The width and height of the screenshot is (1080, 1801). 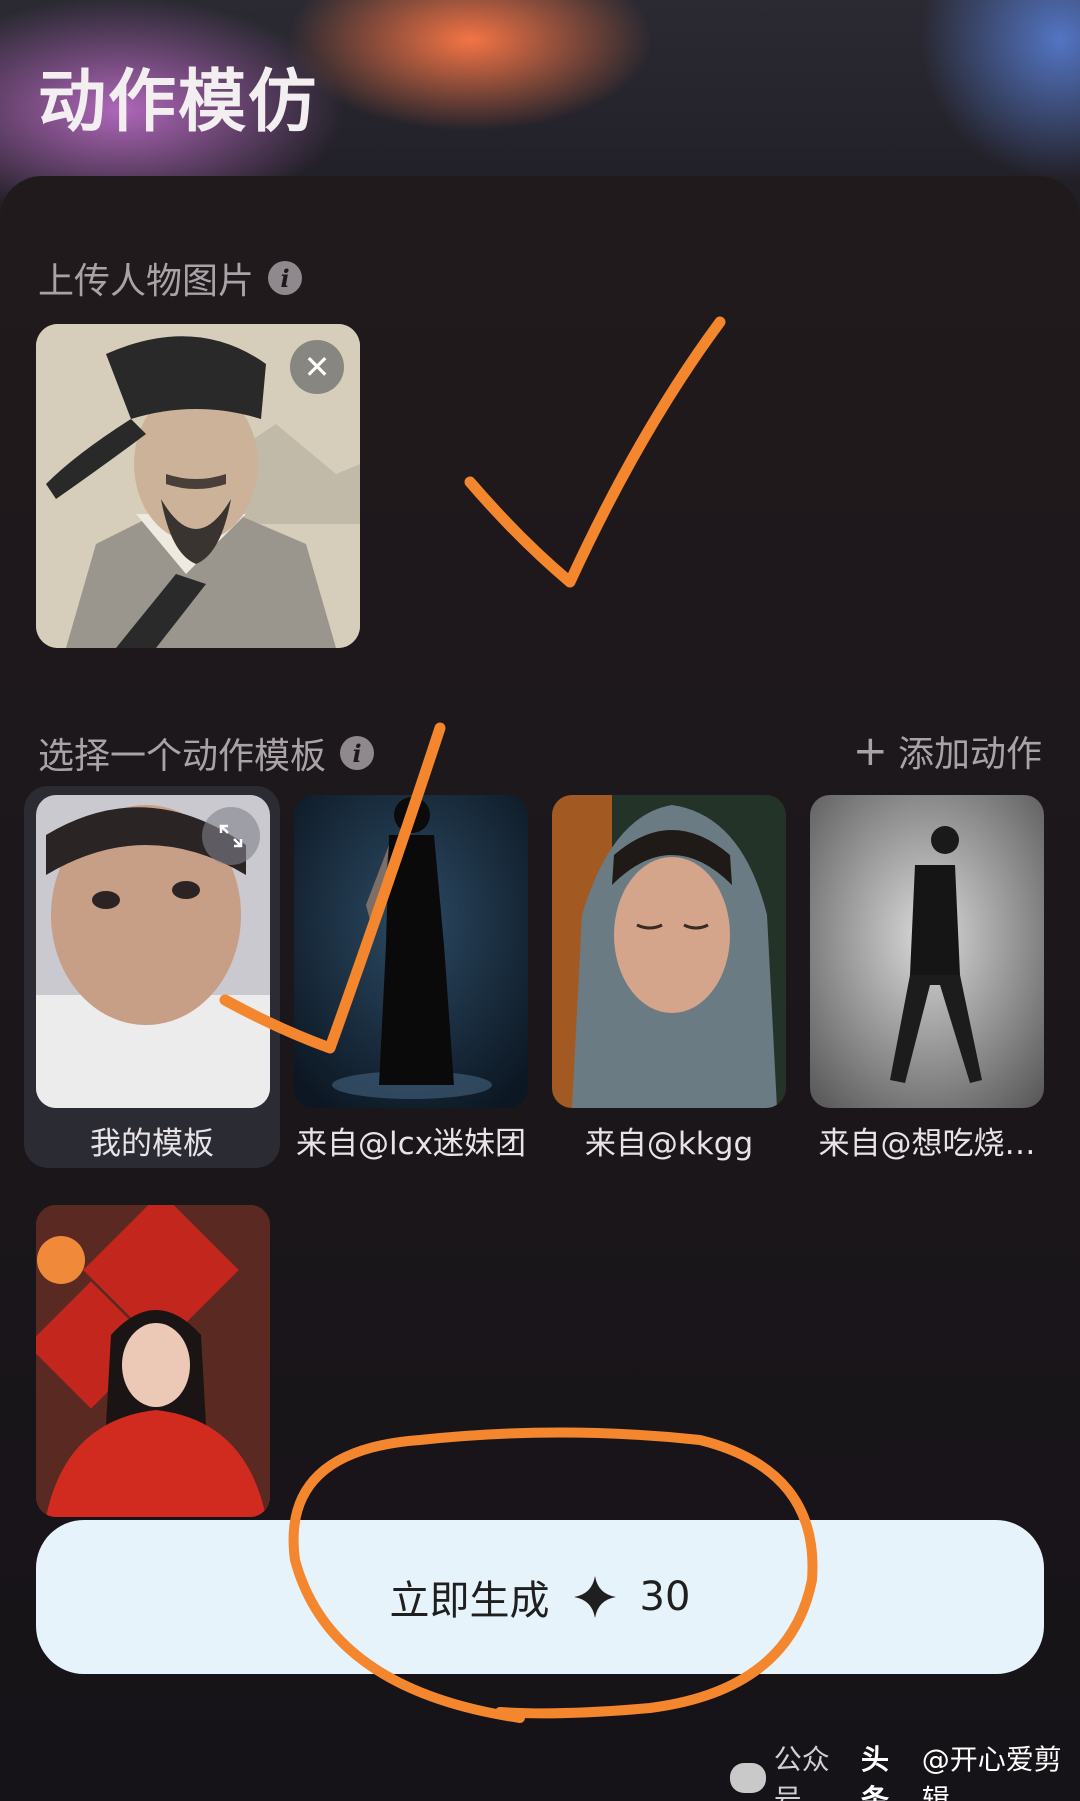 I want to click on template-card-fu, so click(x=153, y=1361).